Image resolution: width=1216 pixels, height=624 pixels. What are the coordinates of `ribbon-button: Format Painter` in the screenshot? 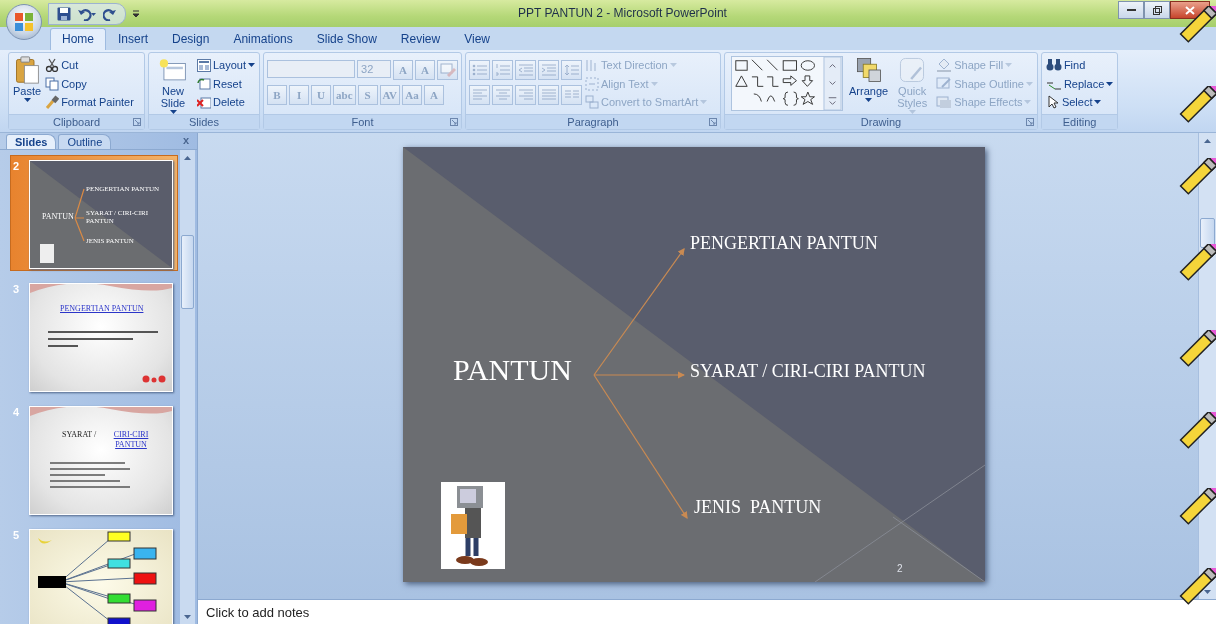 It's located at (89, 102).